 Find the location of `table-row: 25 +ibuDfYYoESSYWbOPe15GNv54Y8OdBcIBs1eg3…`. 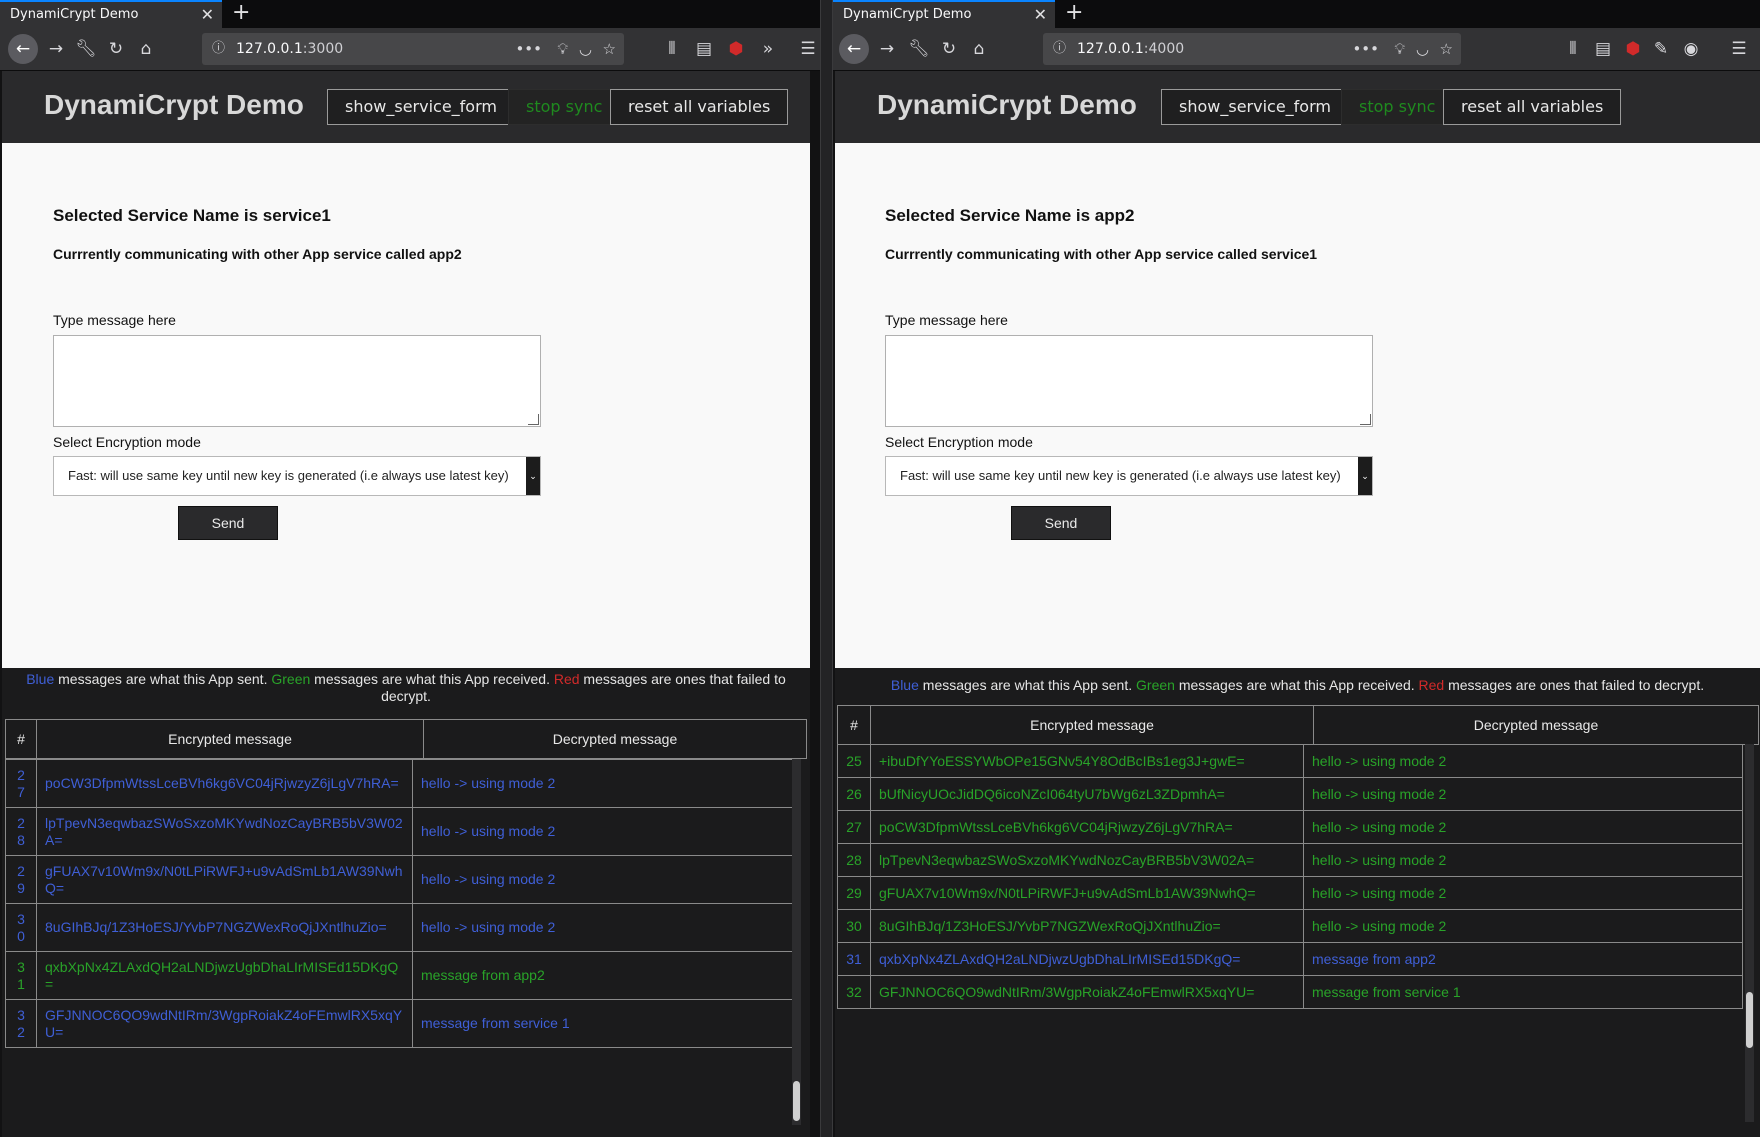

table-row: 25 +ibuDfYYoESSYWbOPe15GNv54Y8OdBcIBs1eg3… is located at coordinates (1290, 761).